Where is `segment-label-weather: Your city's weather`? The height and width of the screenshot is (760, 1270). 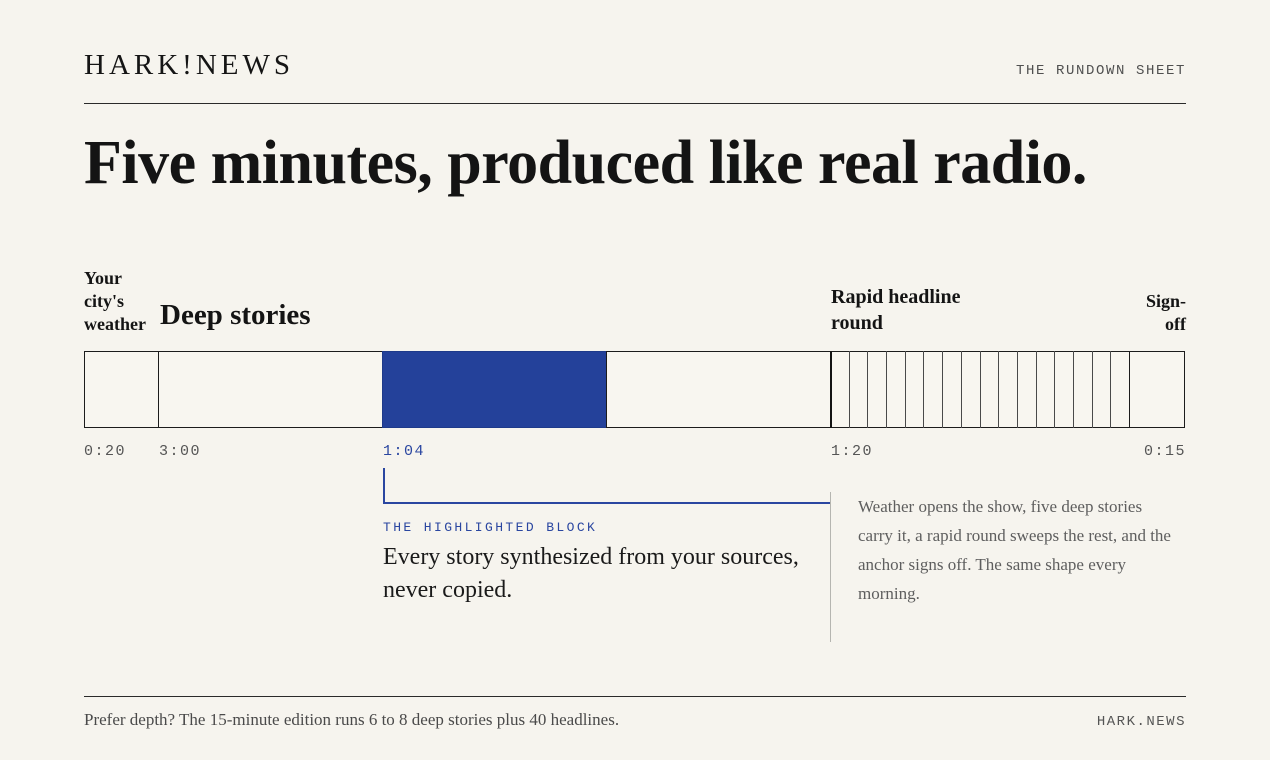
segment-label-weather: Your city's weather is located at coordinates (115, 301).